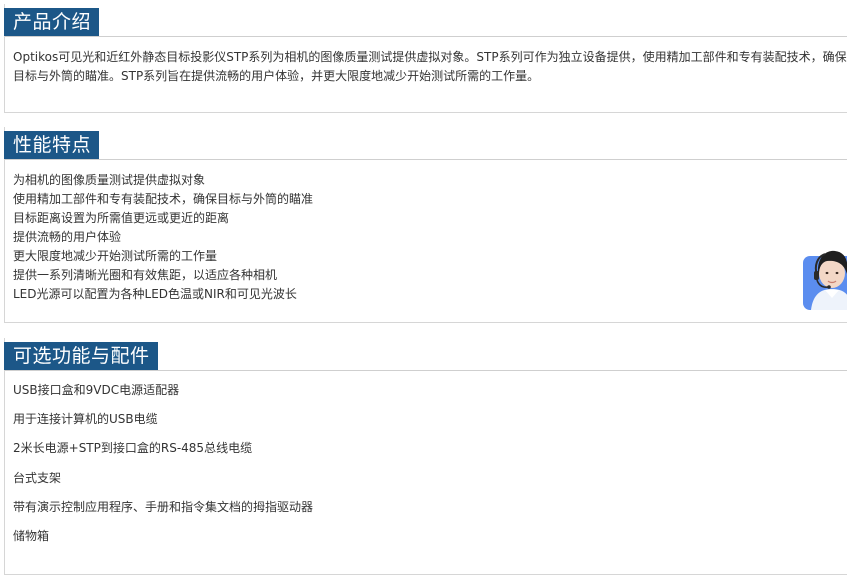  Describe the element at coordinates (155, 294) in the screenshot. I see `feature-item: LED光源可以配置为各种LED色温或NIR和可见光波长` at that location.